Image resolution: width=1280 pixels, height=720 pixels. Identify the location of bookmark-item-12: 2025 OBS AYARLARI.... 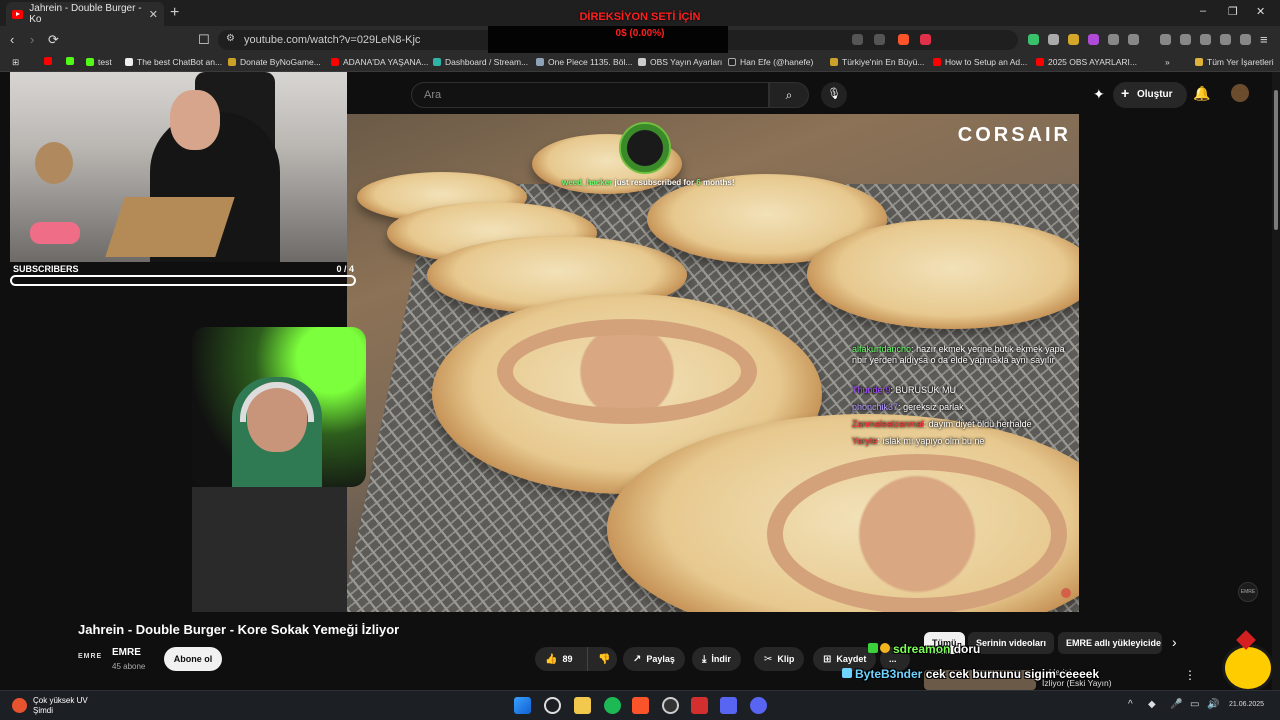
(1086, 62).